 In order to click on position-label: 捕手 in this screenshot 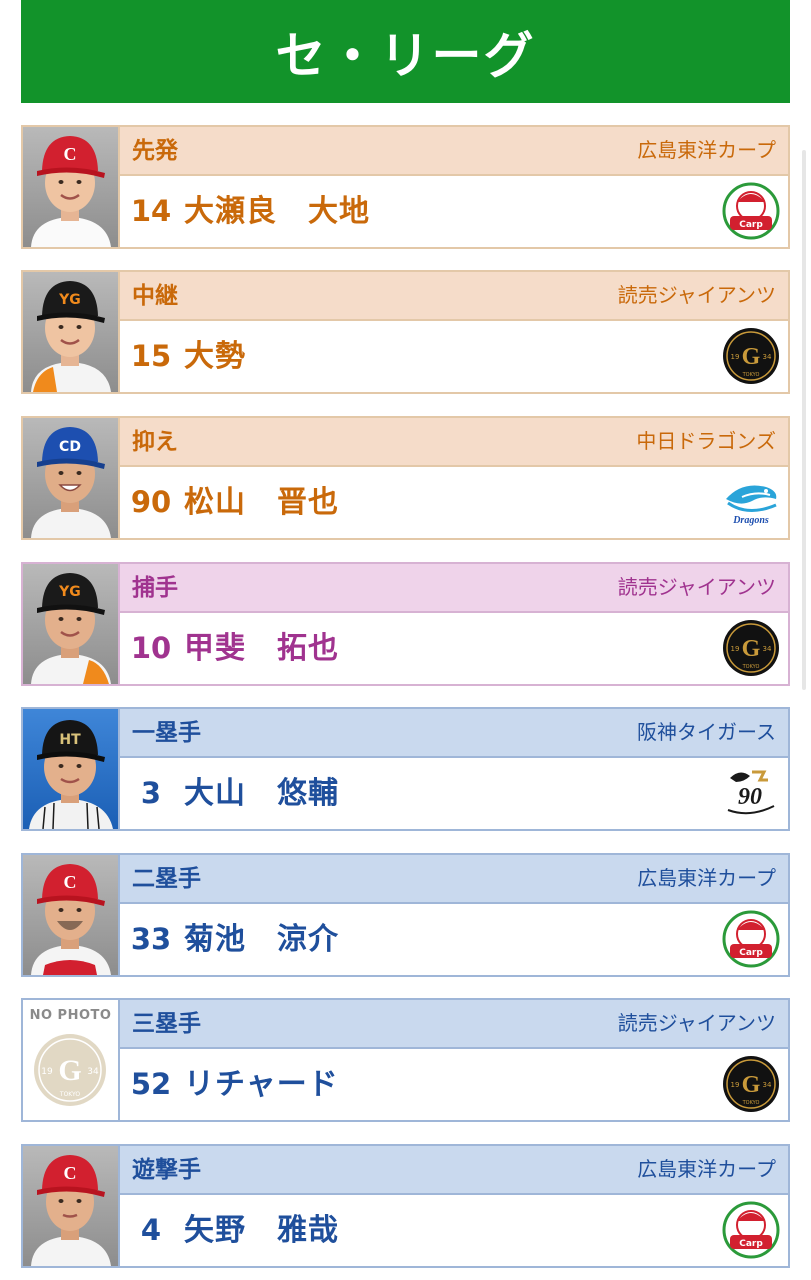, I will do `click(155, 588)`.